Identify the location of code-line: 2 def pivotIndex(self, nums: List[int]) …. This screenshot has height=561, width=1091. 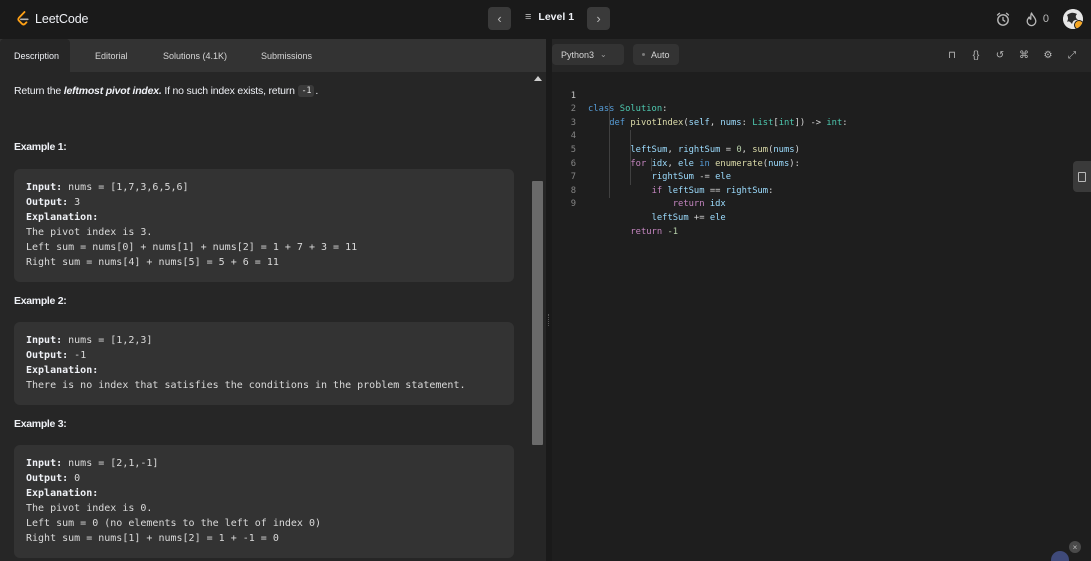
(821, 109).